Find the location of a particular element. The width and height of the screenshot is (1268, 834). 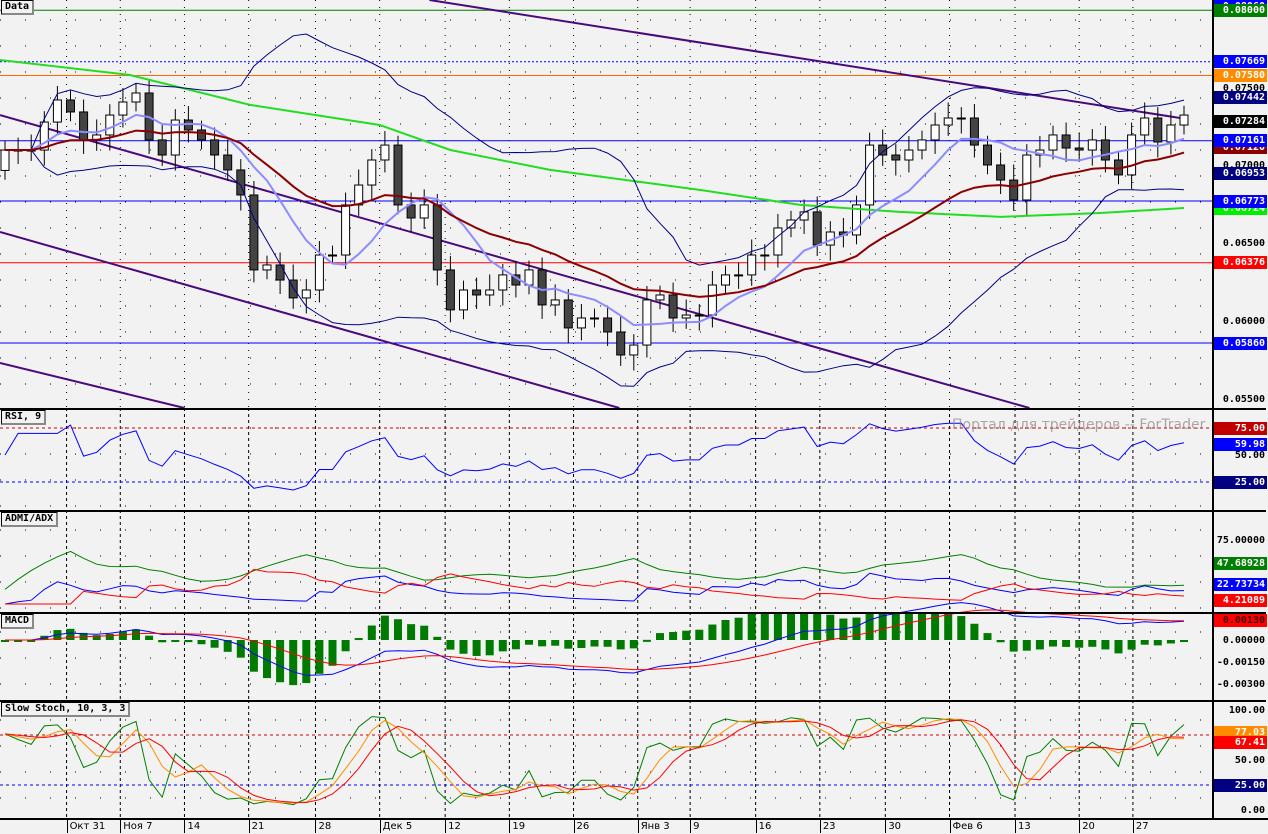

main-axis-label: 0.06000 is located at coordinates (1243, 321).